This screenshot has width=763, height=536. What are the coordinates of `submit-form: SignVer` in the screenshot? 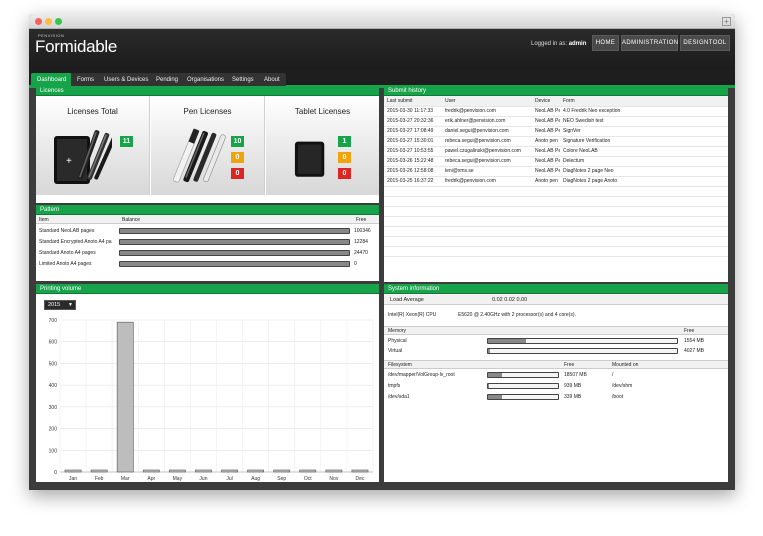 It's located at (644, 131).